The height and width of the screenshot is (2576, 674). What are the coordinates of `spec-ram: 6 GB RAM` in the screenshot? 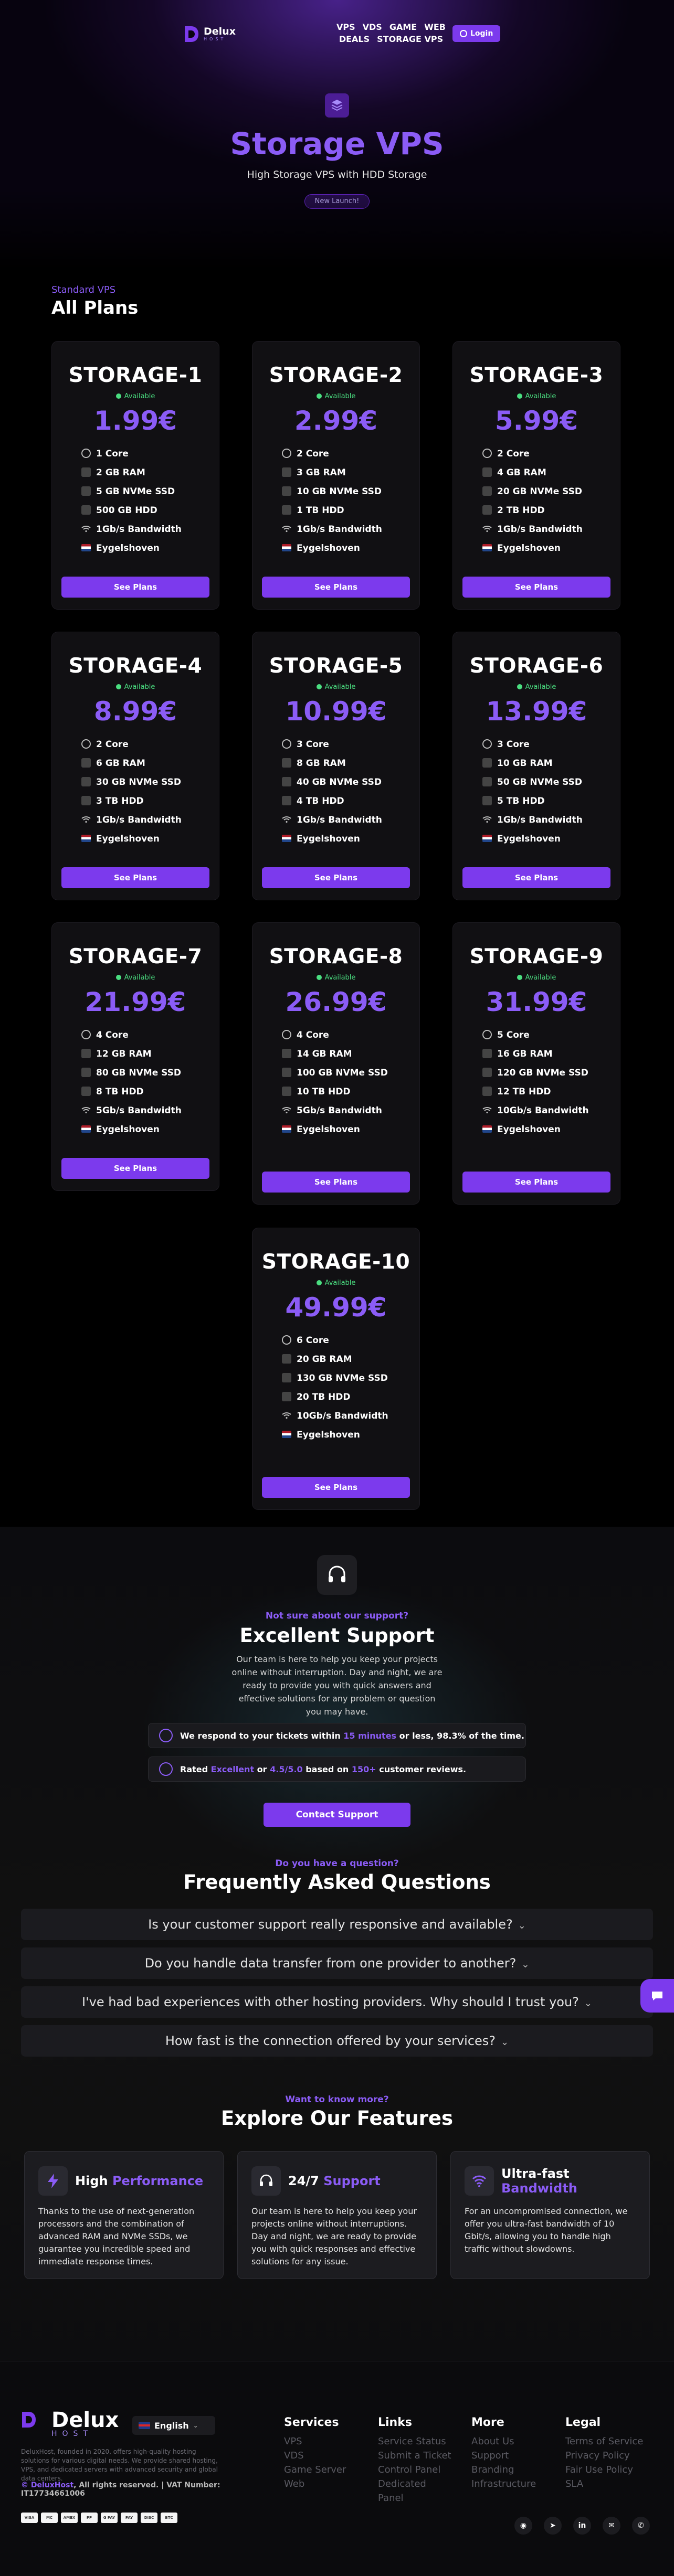 It's located at (139, 763).